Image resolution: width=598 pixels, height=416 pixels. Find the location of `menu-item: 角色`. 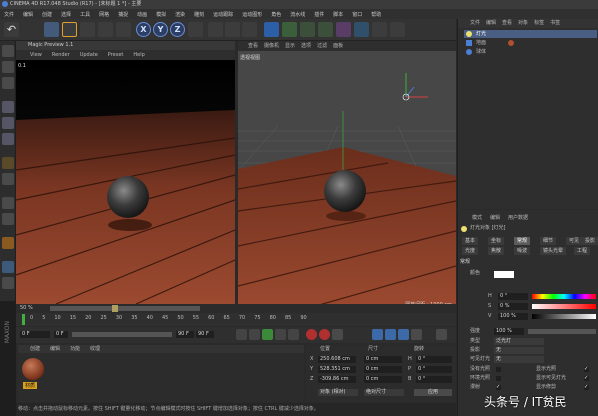

menu-item: 角色 is located at coordinates (276, 14).